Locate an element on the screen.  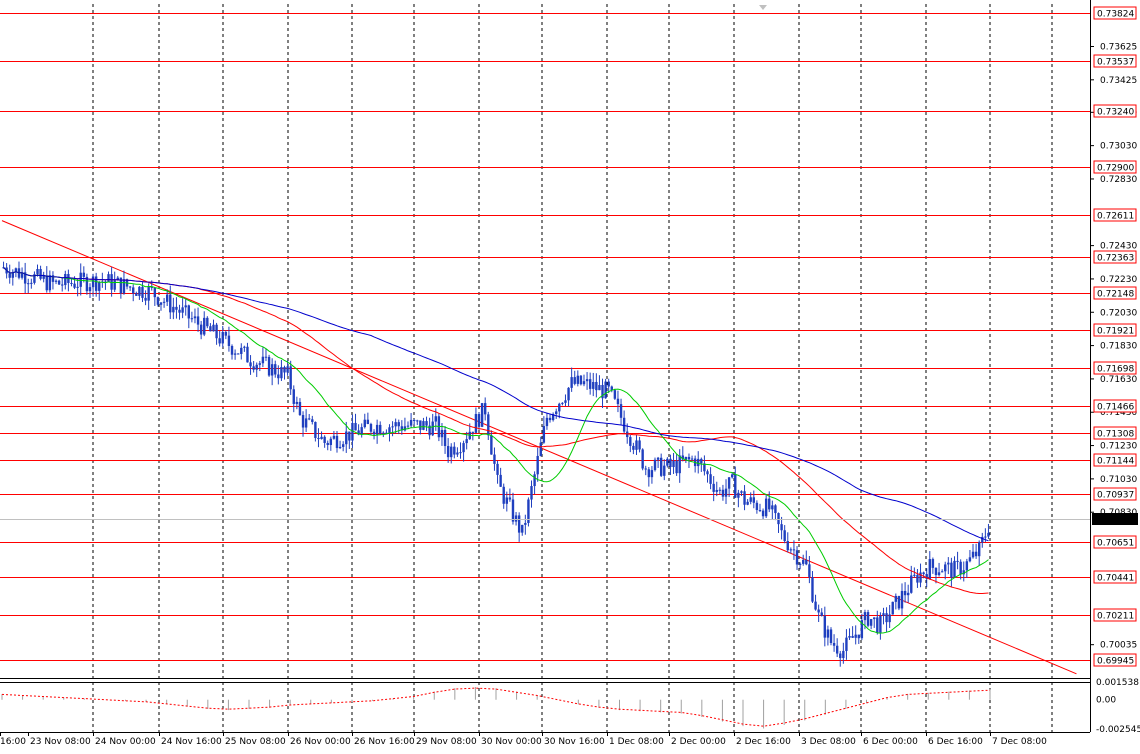
x-tick-label: 2 Dec 00:00 is located at coordinates (698, 742).